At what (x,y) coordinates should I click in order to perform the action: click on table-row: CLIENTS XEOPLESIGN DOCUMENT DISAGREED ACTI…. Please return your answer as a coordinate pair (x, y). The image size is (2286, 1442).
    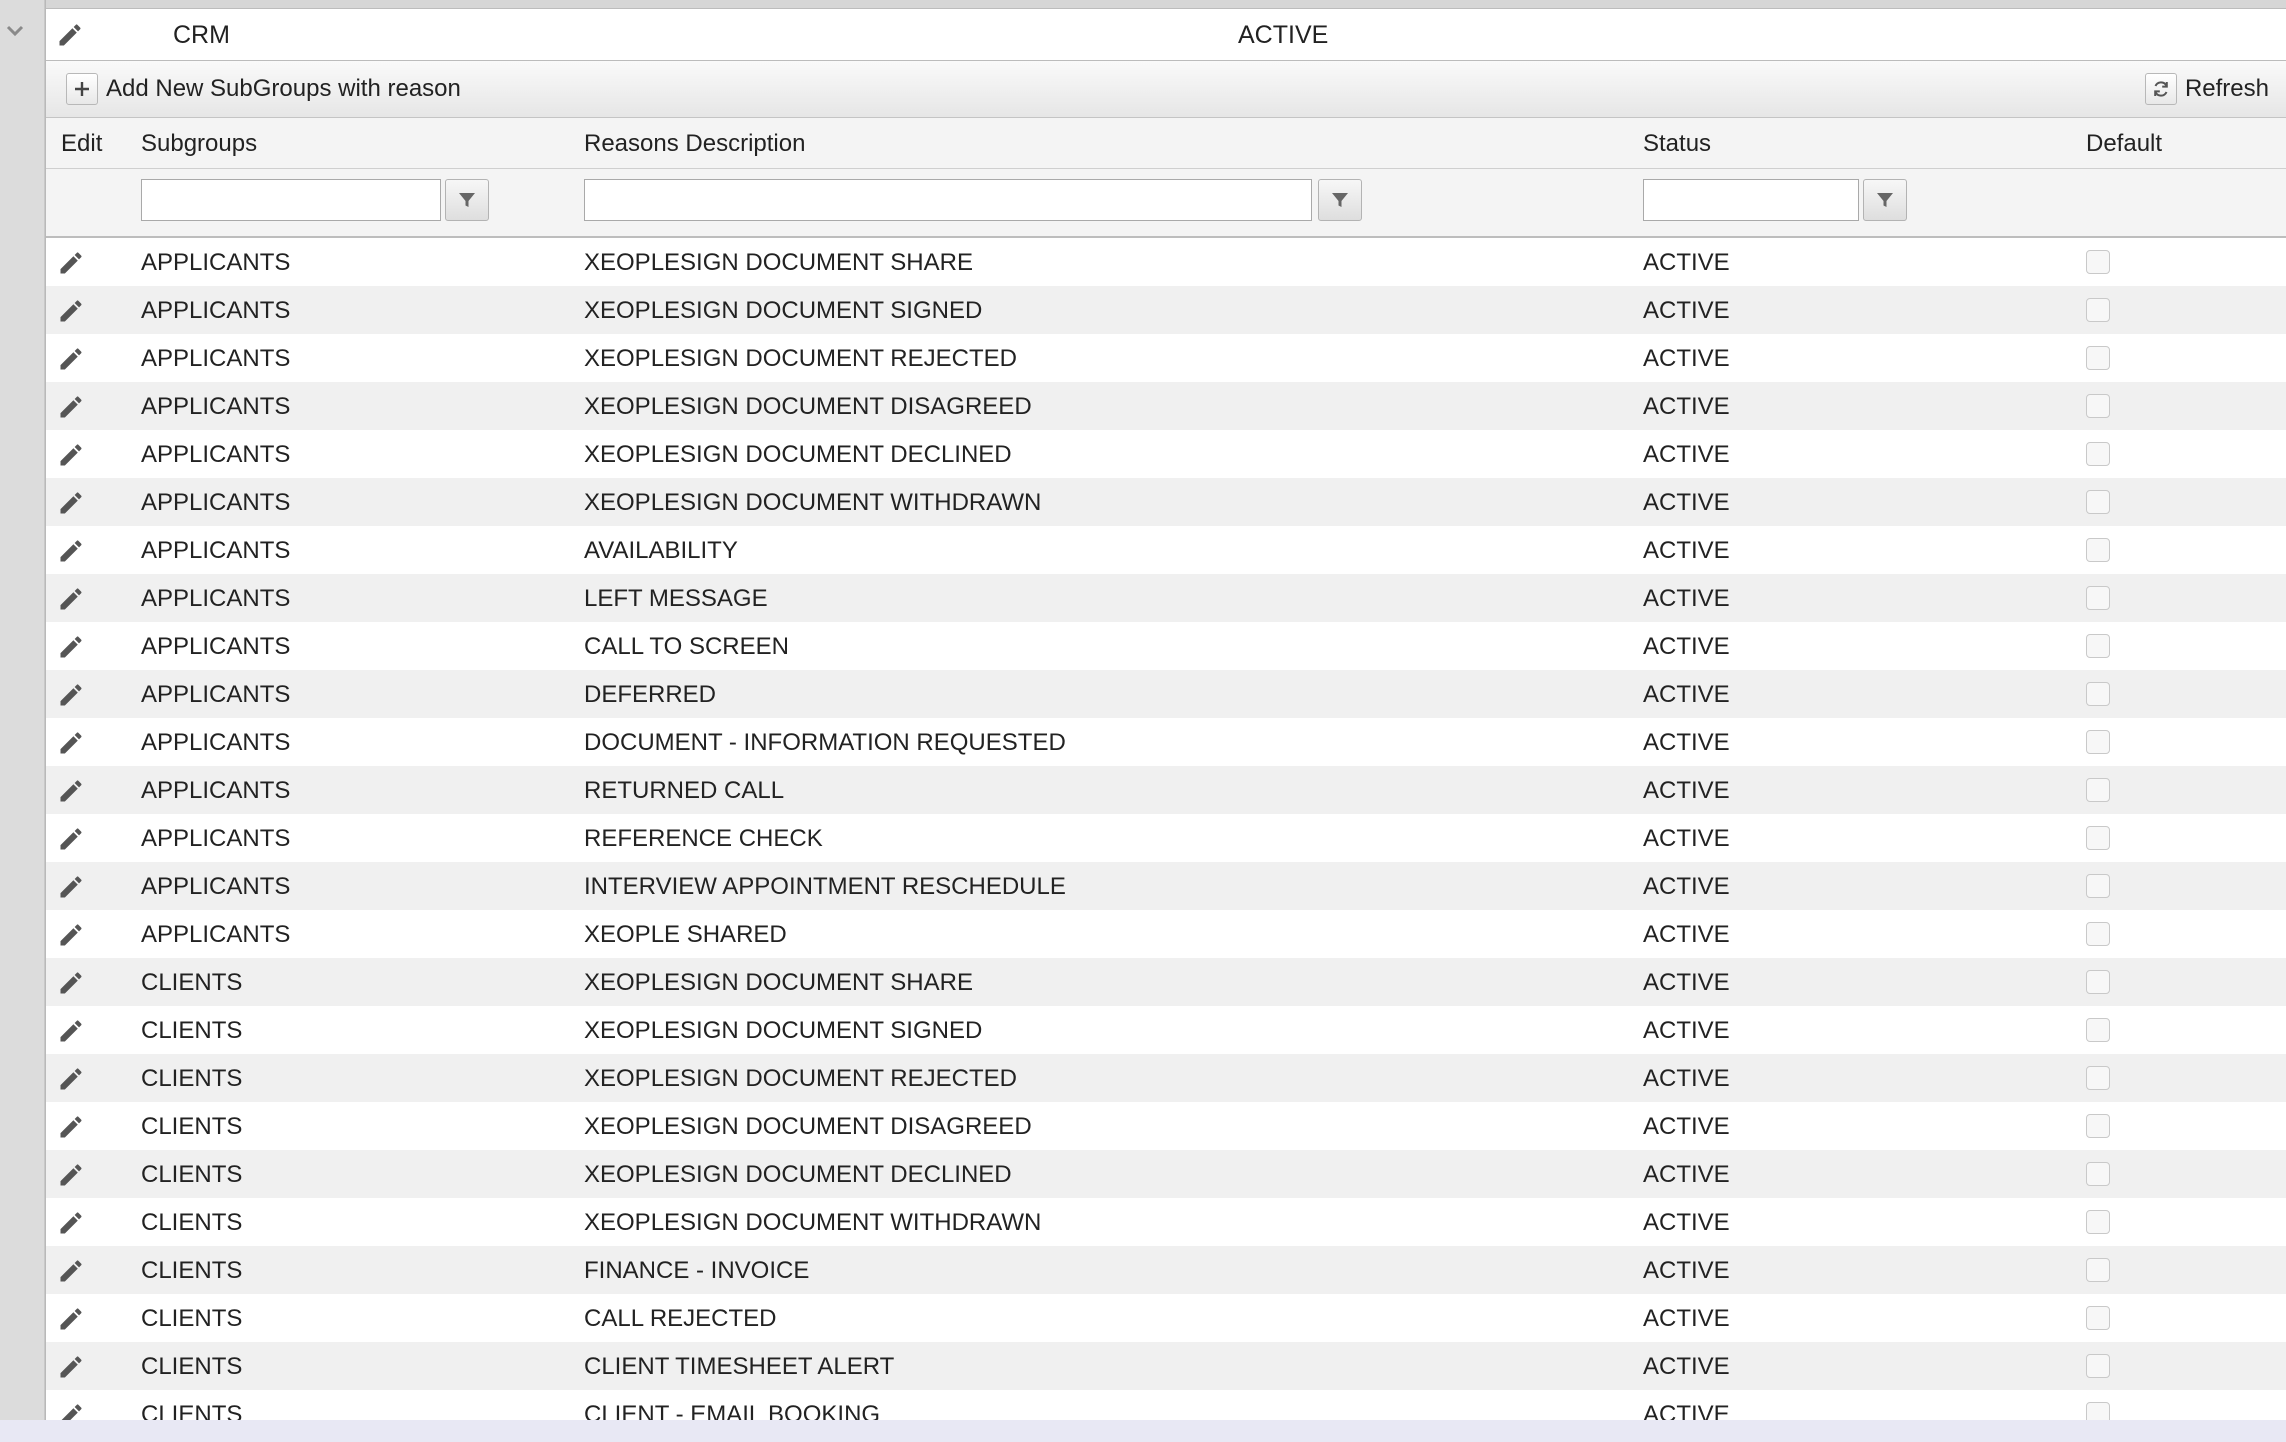
    Looking at the image, I should click on (1166, 1126).